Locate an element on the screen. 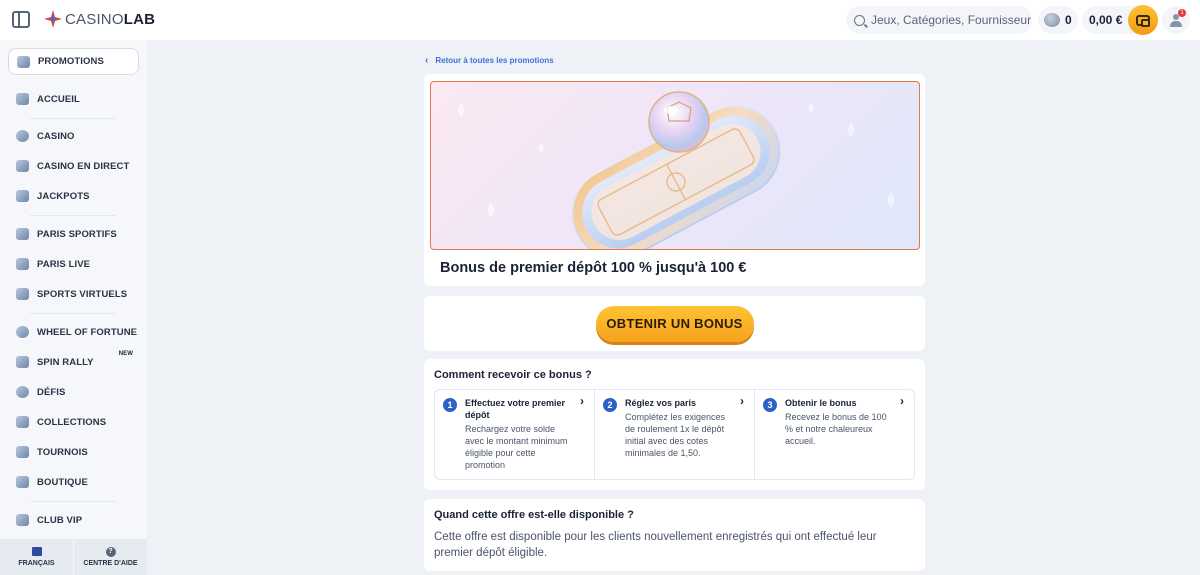 This screenshot has height=575, width=1200. promo-banner-image is located at coordinates (675, 165).